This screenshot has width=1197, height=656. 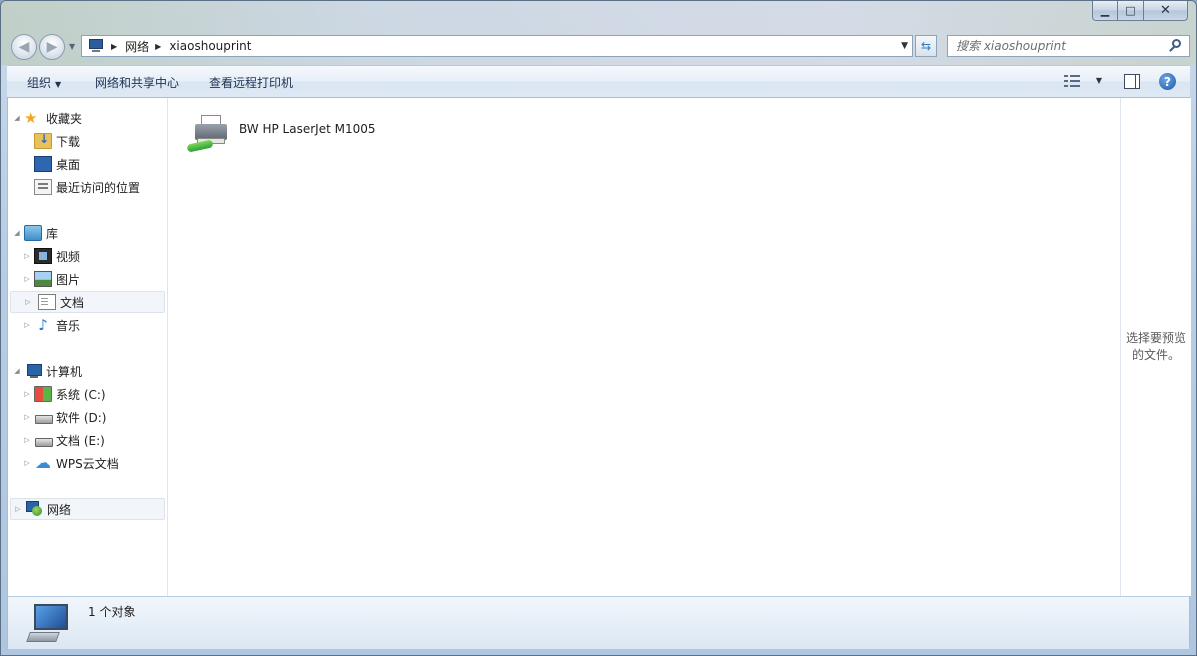 What do you see at coordinates (87, 371) in the screenshot?
I see `sidebar-item-computer: ◢ 计算机` at bounding box center [87, 371].